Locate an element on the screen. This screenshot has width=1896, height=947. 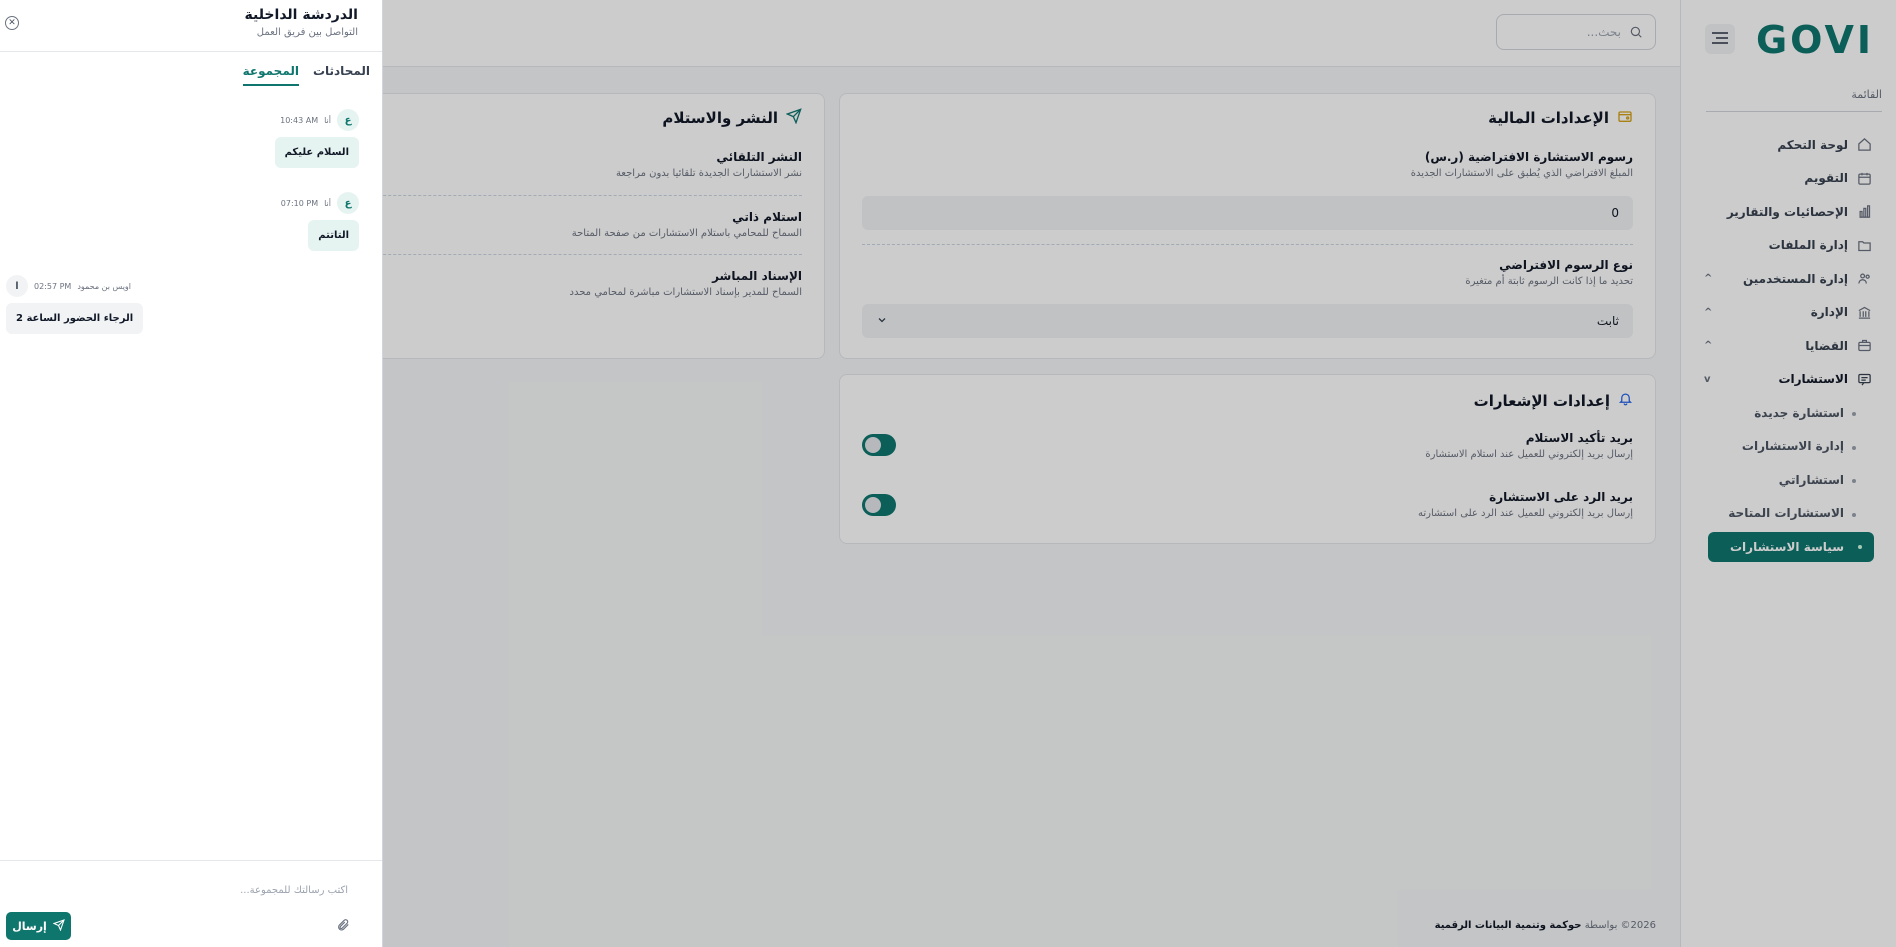
chat-message: ع أنا 07:10 PM التاتتم is located at coordinates (320, 221).